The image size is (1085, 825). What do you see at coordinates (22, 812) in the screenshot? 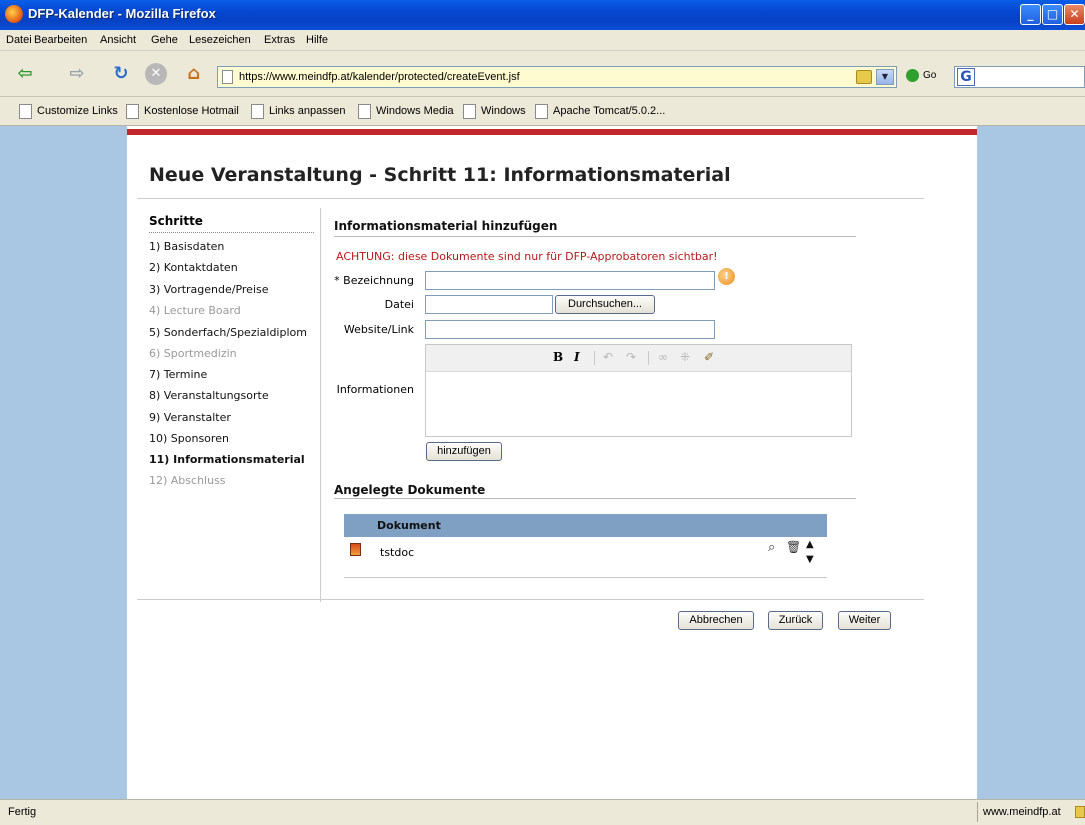
I see `status-text: Fertig` at bounding box center [22, 812].